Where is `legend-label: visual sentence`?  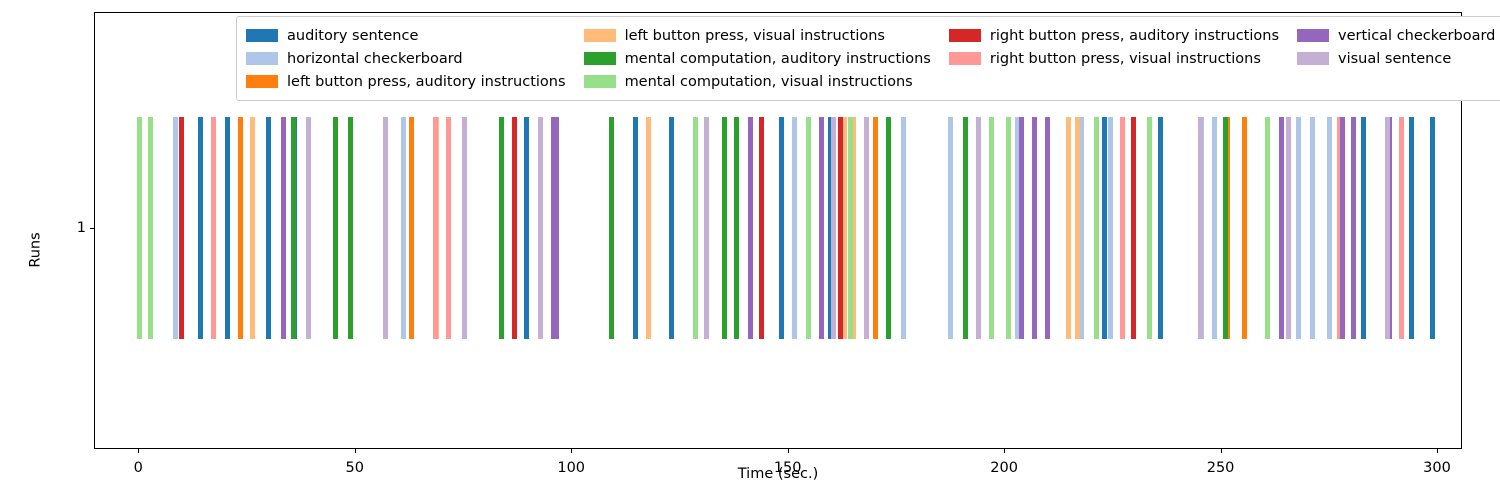
legend-label: visual sentence is located at coordinates (1395, 58).